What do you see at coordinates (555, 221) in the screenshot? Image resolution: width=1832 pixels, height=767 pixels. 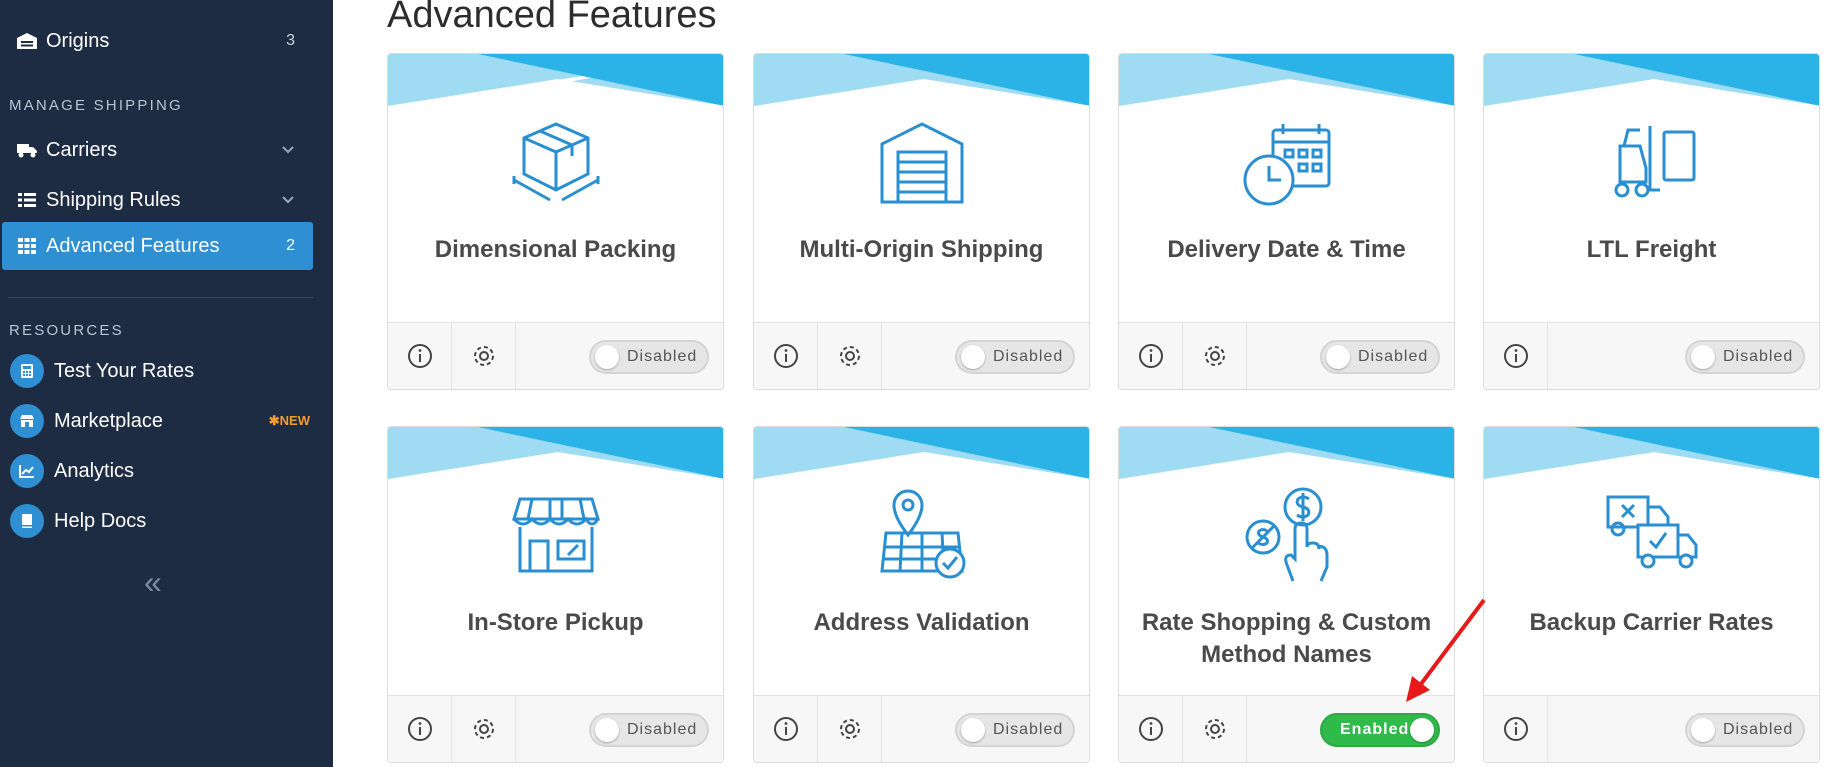 I see `feature-card-dimensional-packing: Dimensional Packing Disabled` at bounding box center [555, 221].